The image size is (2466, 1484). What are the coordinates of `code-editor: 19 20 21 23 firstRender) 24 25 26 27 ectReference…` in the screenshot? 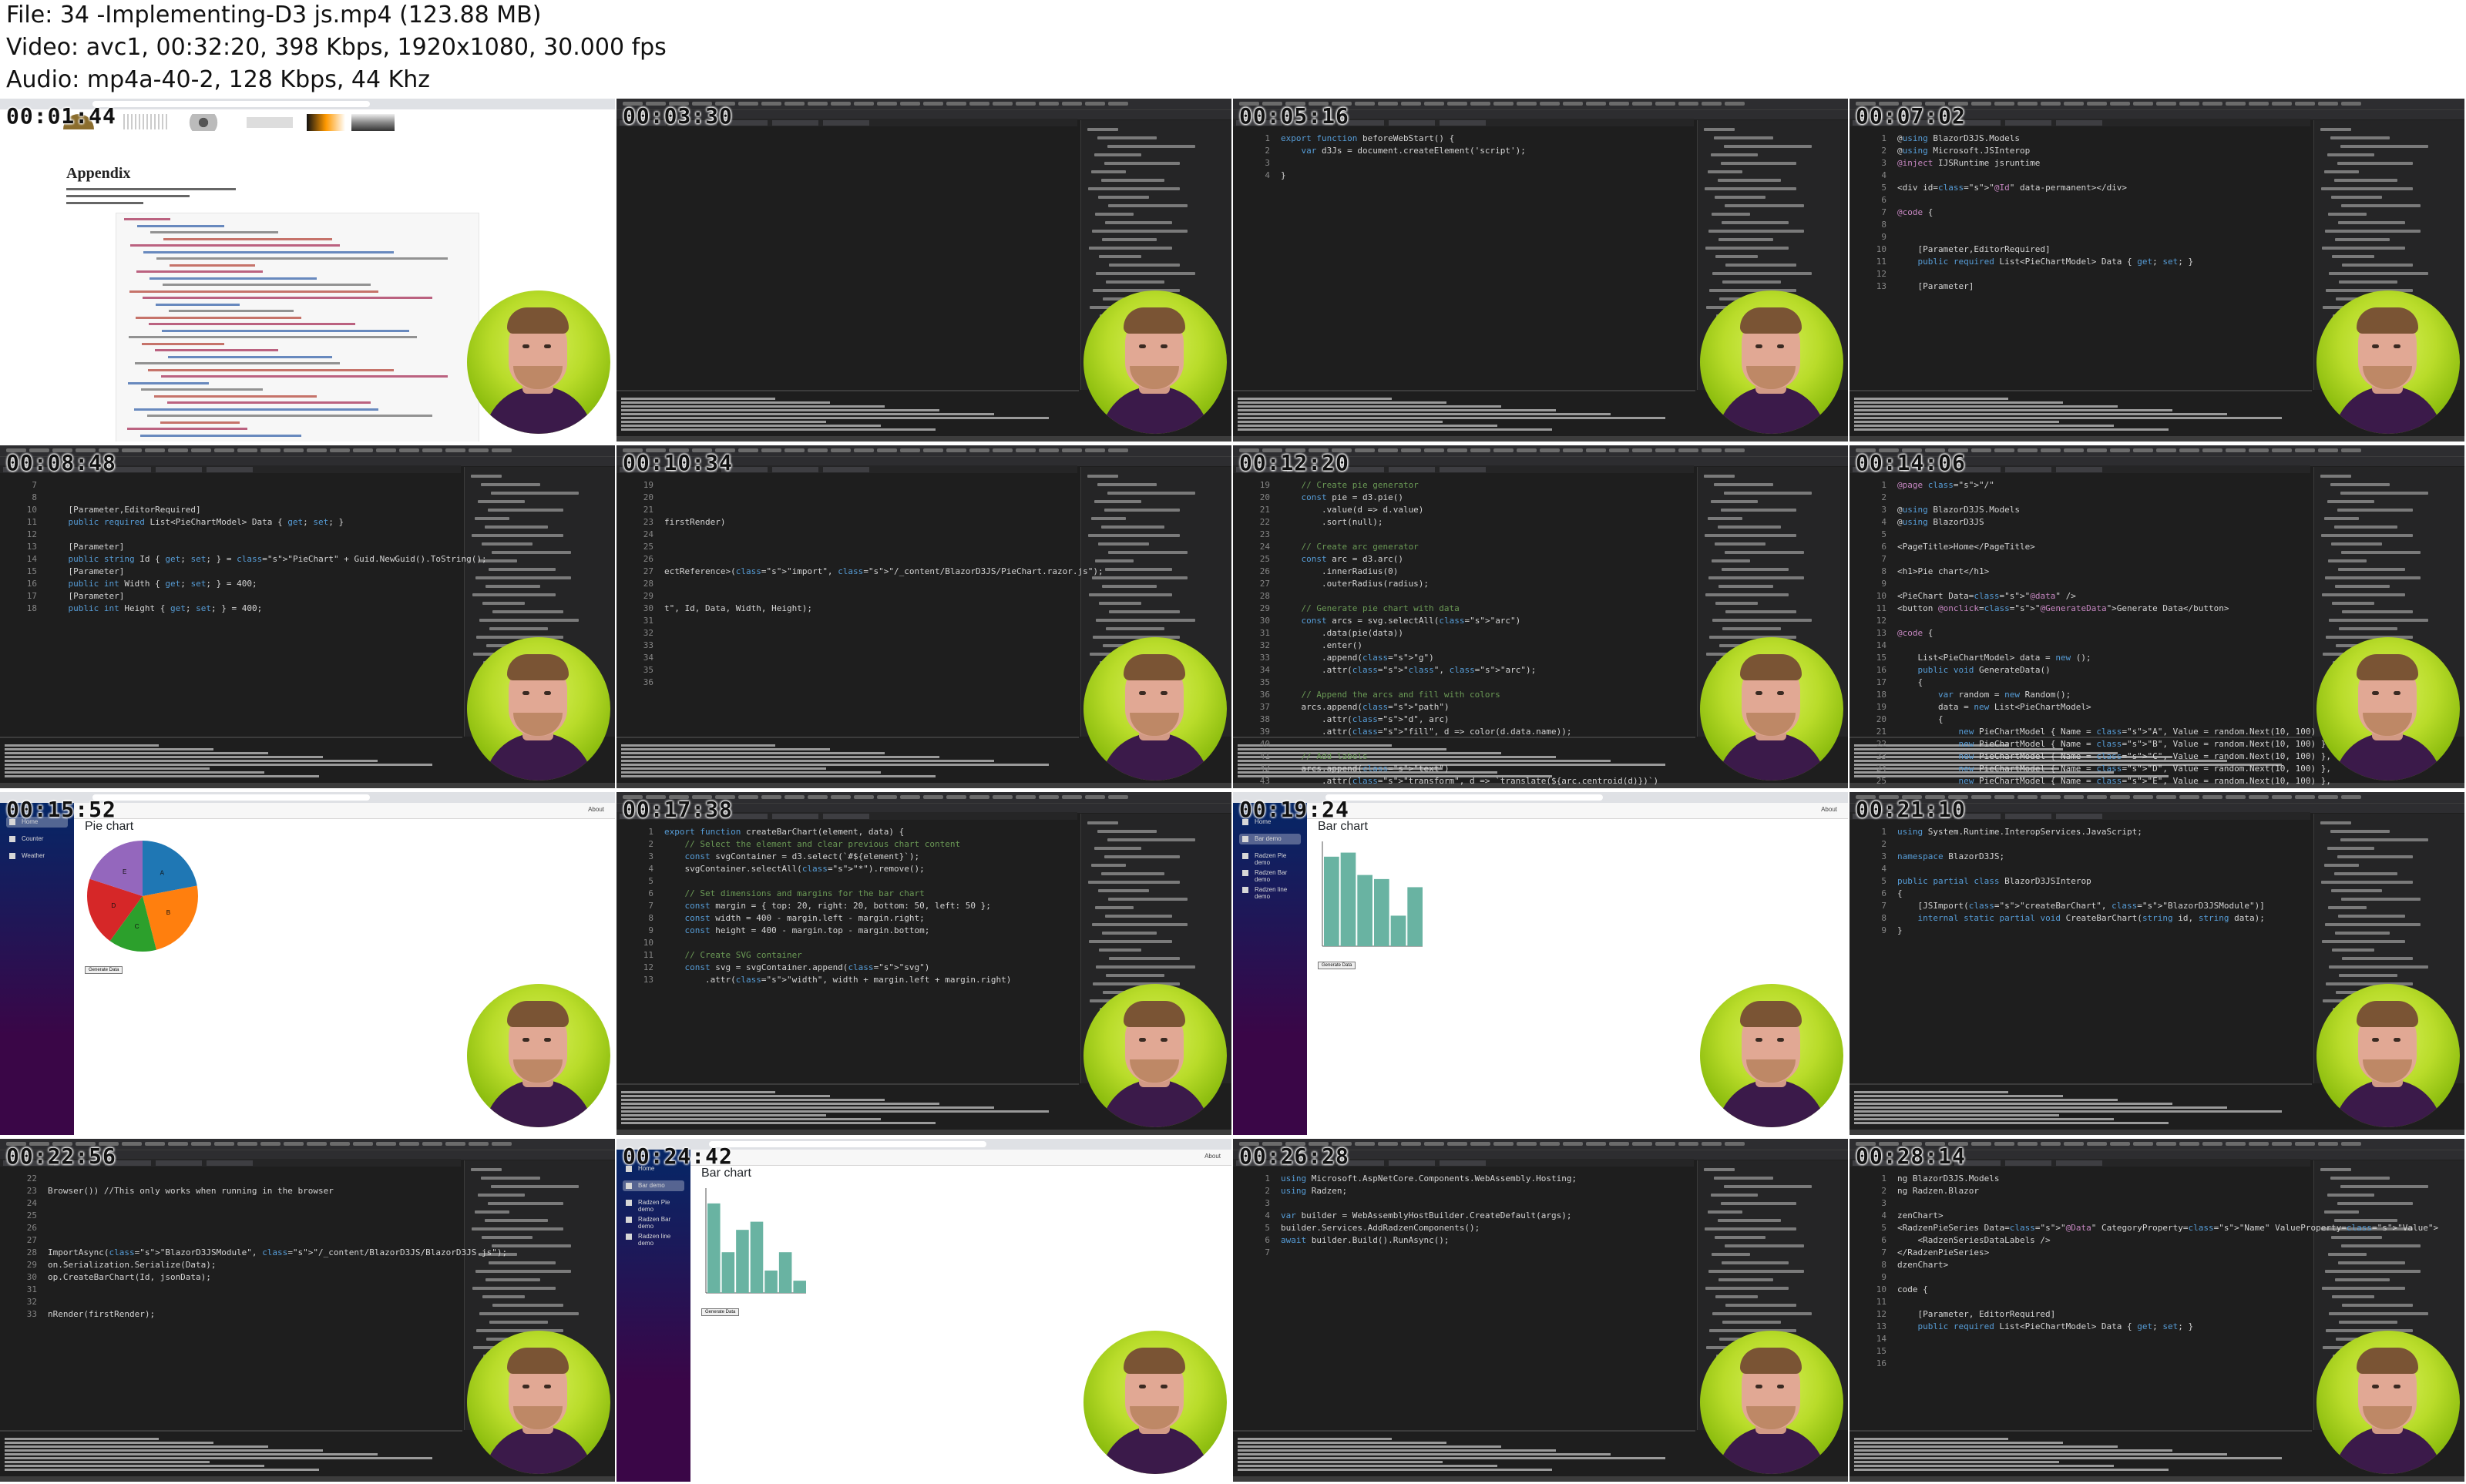 It's located at (860, 604).